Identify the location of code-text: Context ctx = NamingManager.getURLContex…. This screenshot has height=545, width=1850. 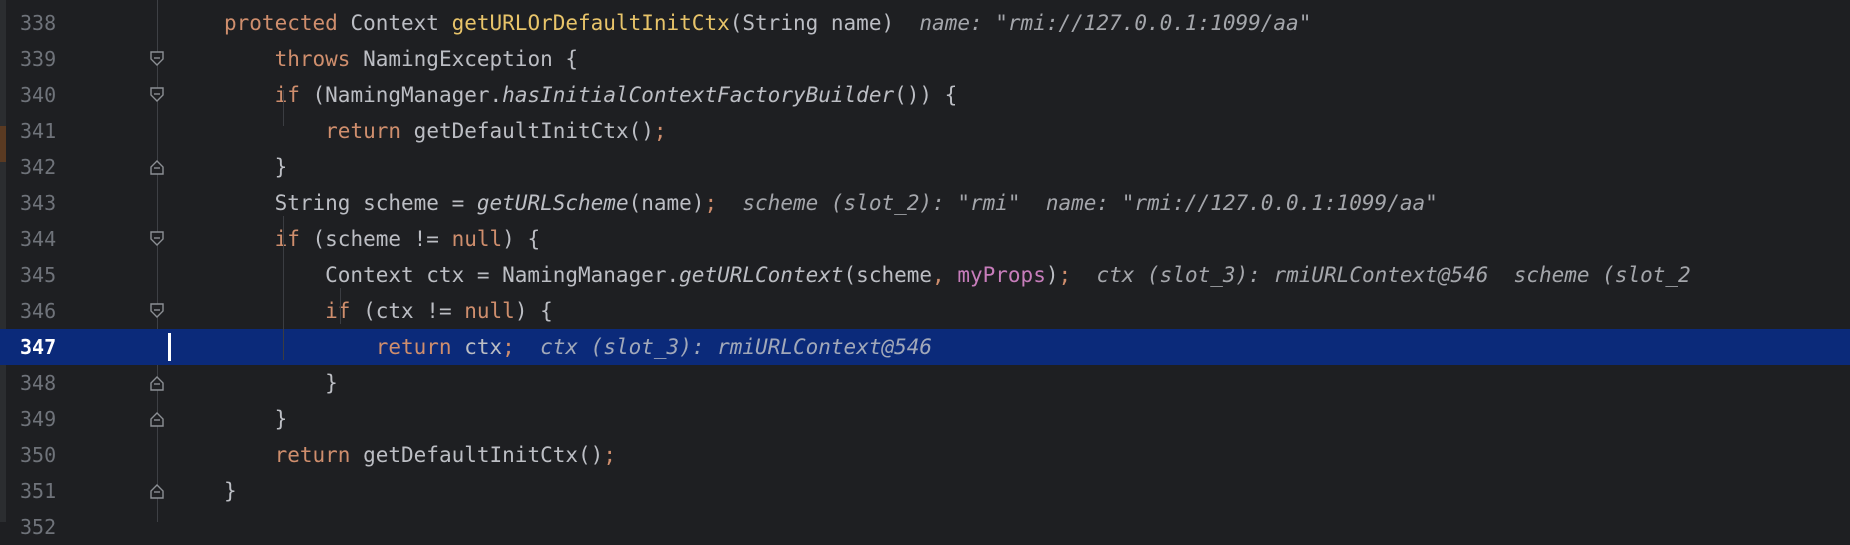
(957, 275).